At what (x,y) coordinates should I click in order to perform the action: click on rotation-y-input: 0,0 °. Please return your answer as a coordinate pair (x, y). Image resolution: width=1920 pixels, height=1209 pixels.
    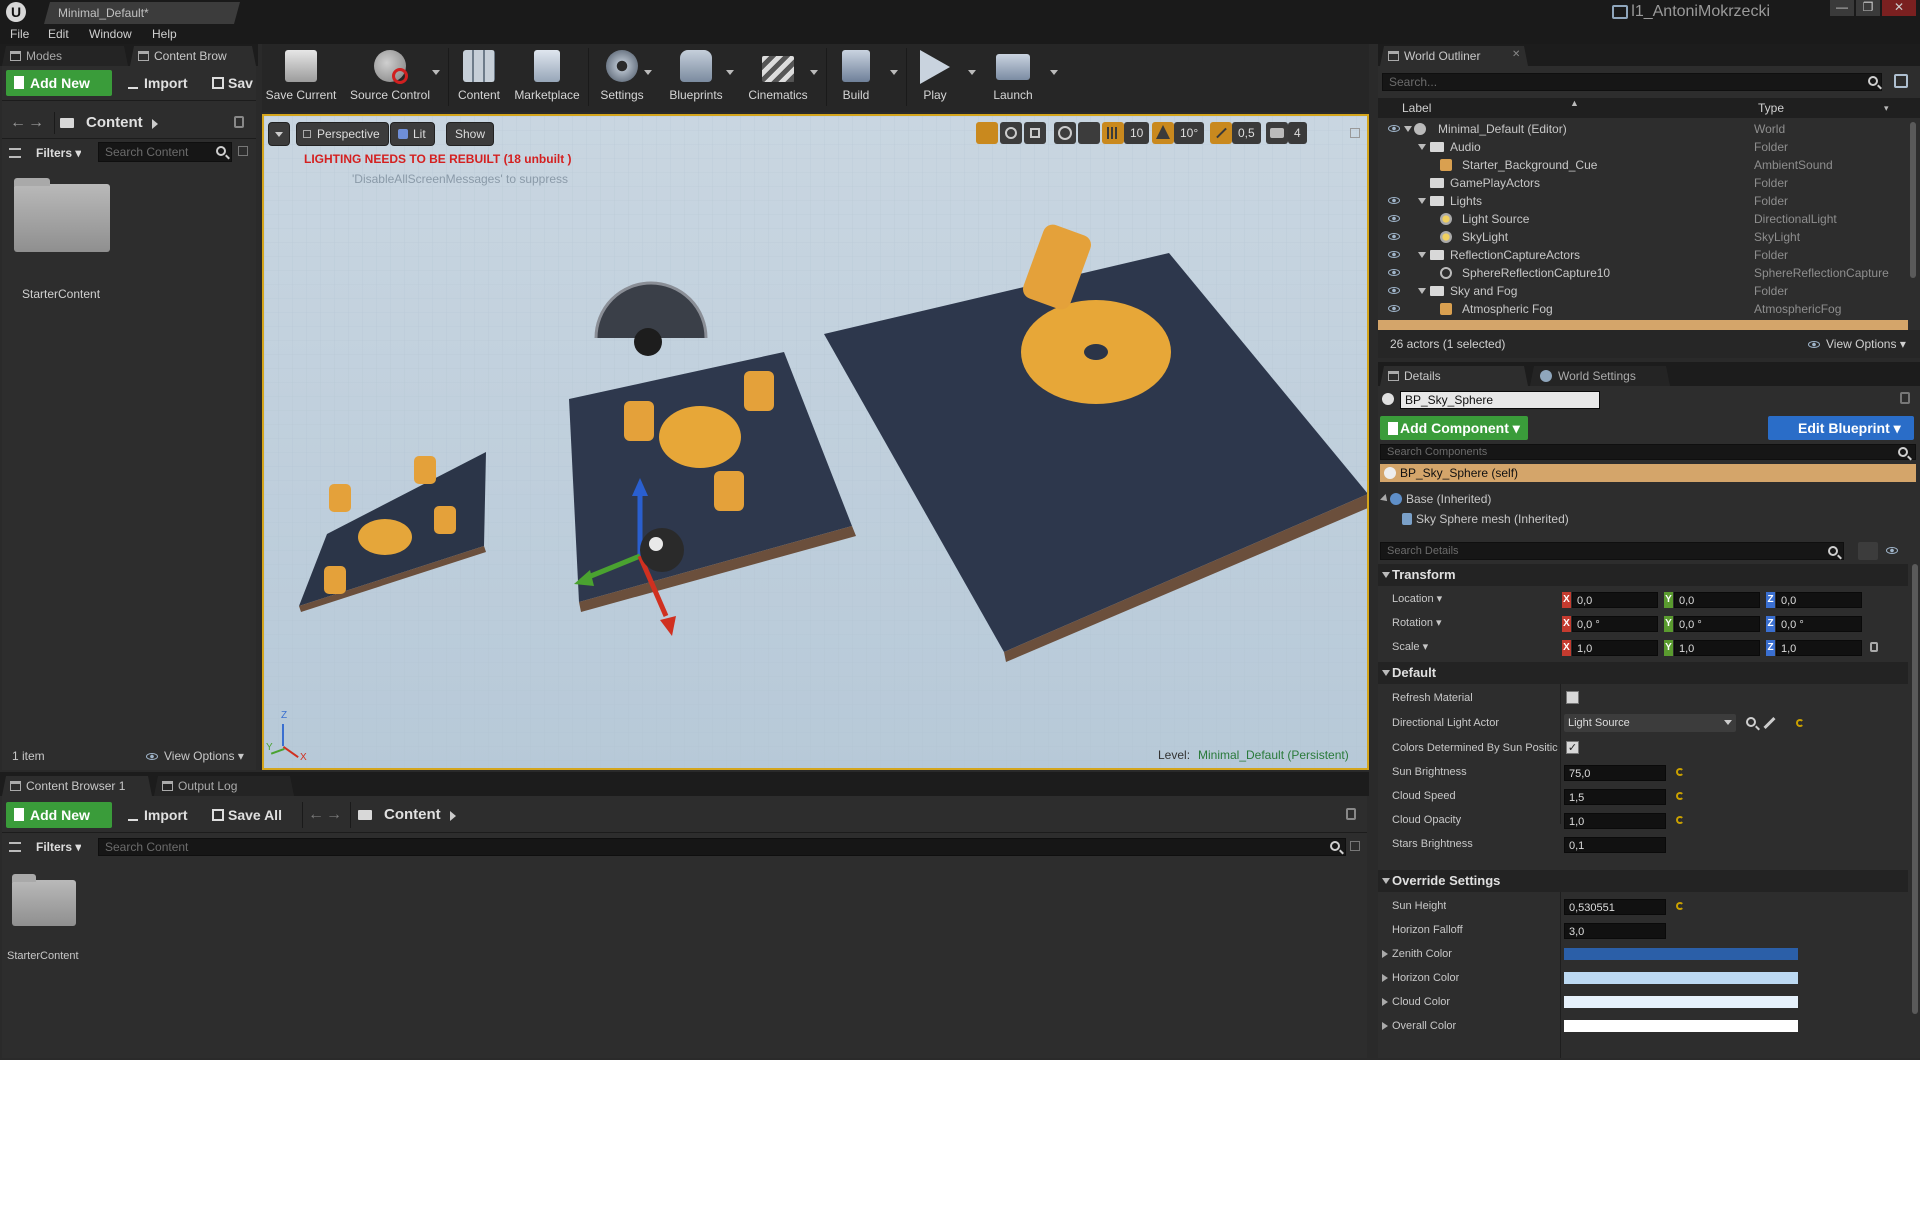
    Looking at the image, I should click on (1717, 624).